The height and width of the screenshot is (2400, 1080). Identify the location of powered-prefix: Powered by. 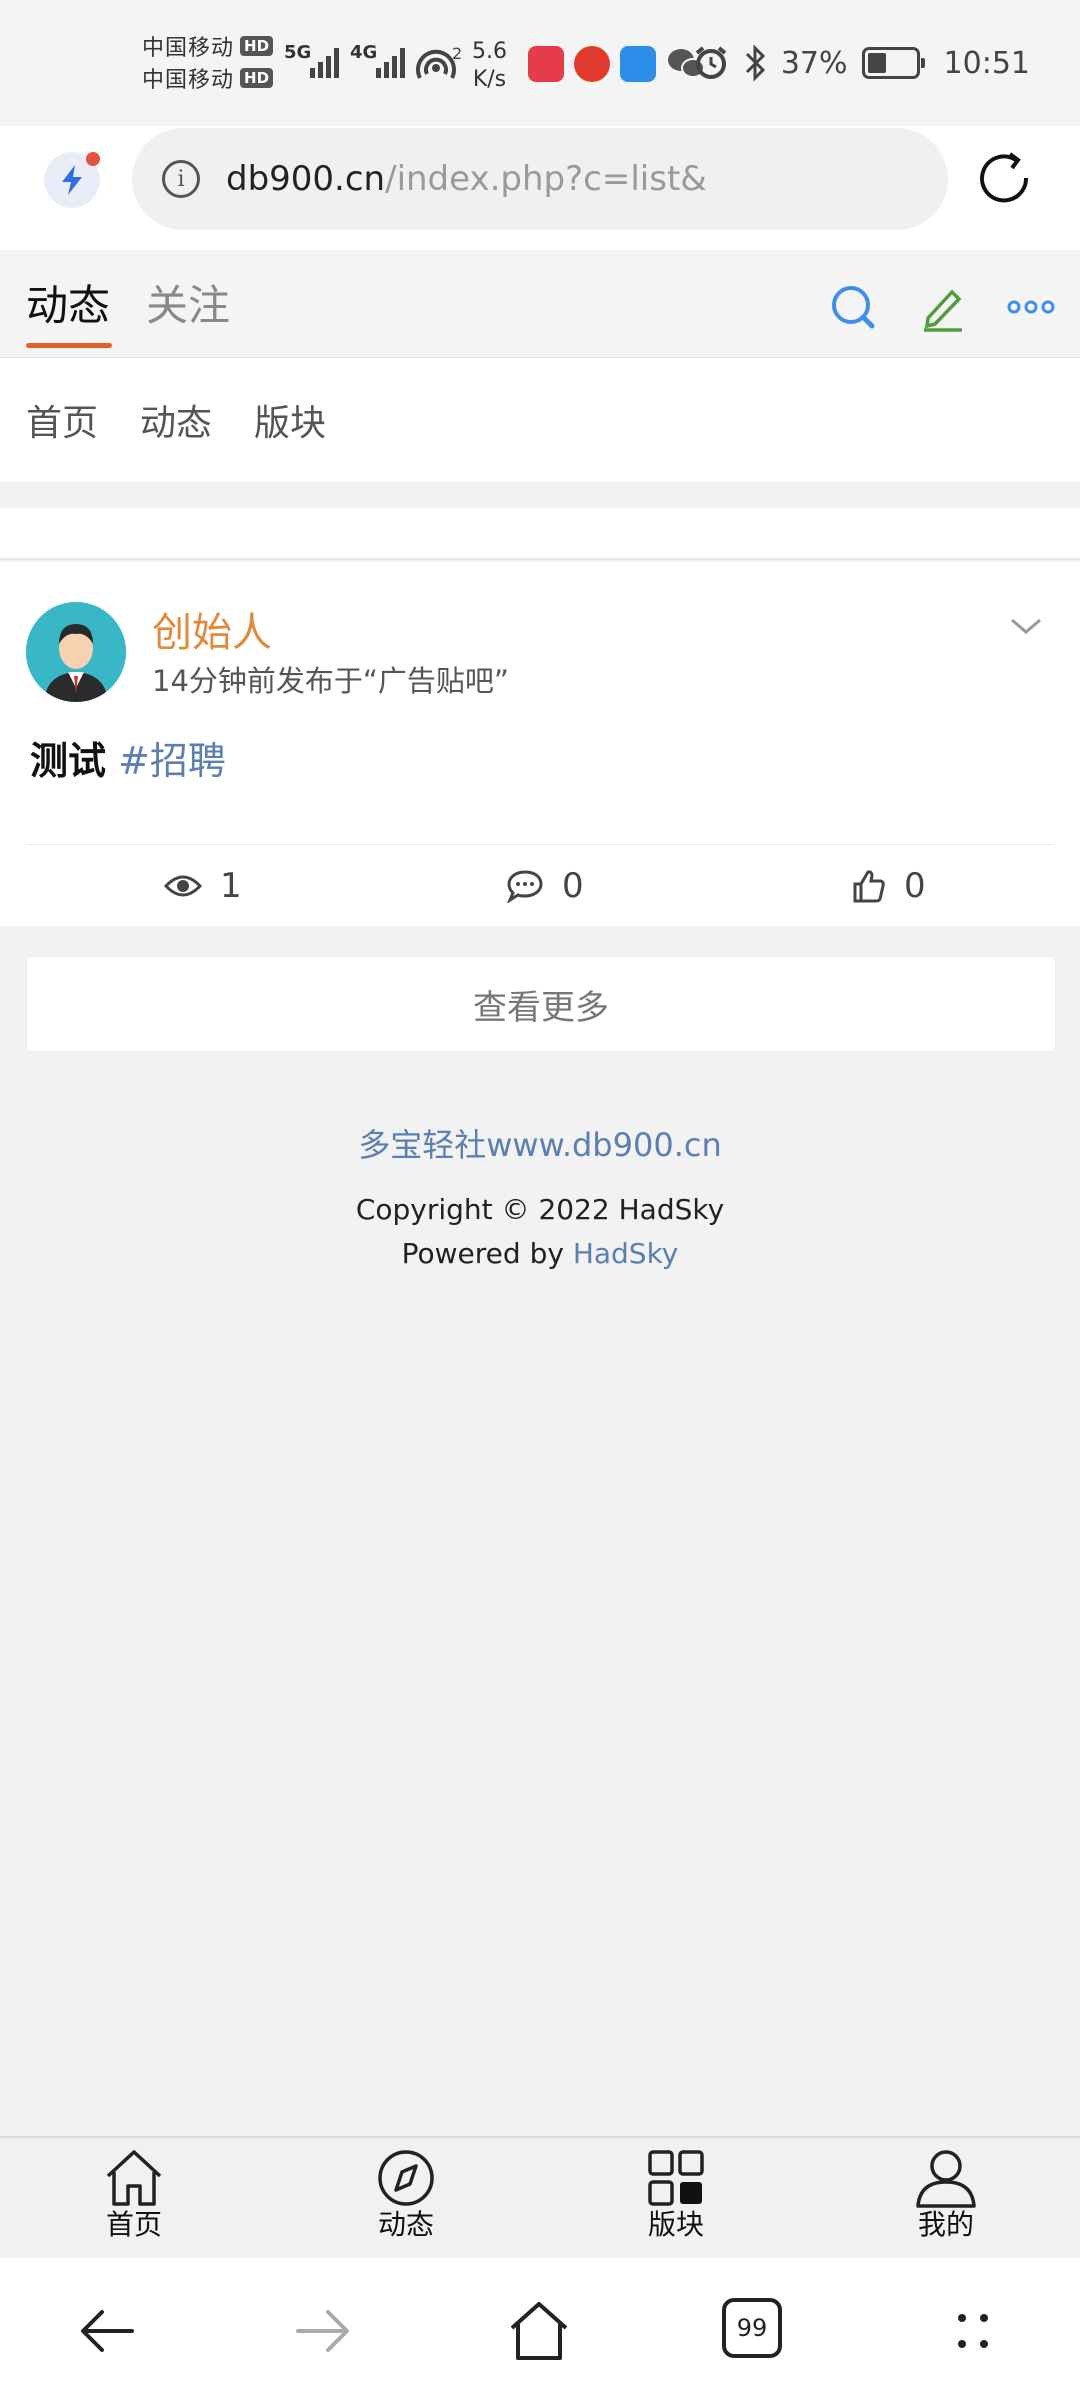
(487, 1253).